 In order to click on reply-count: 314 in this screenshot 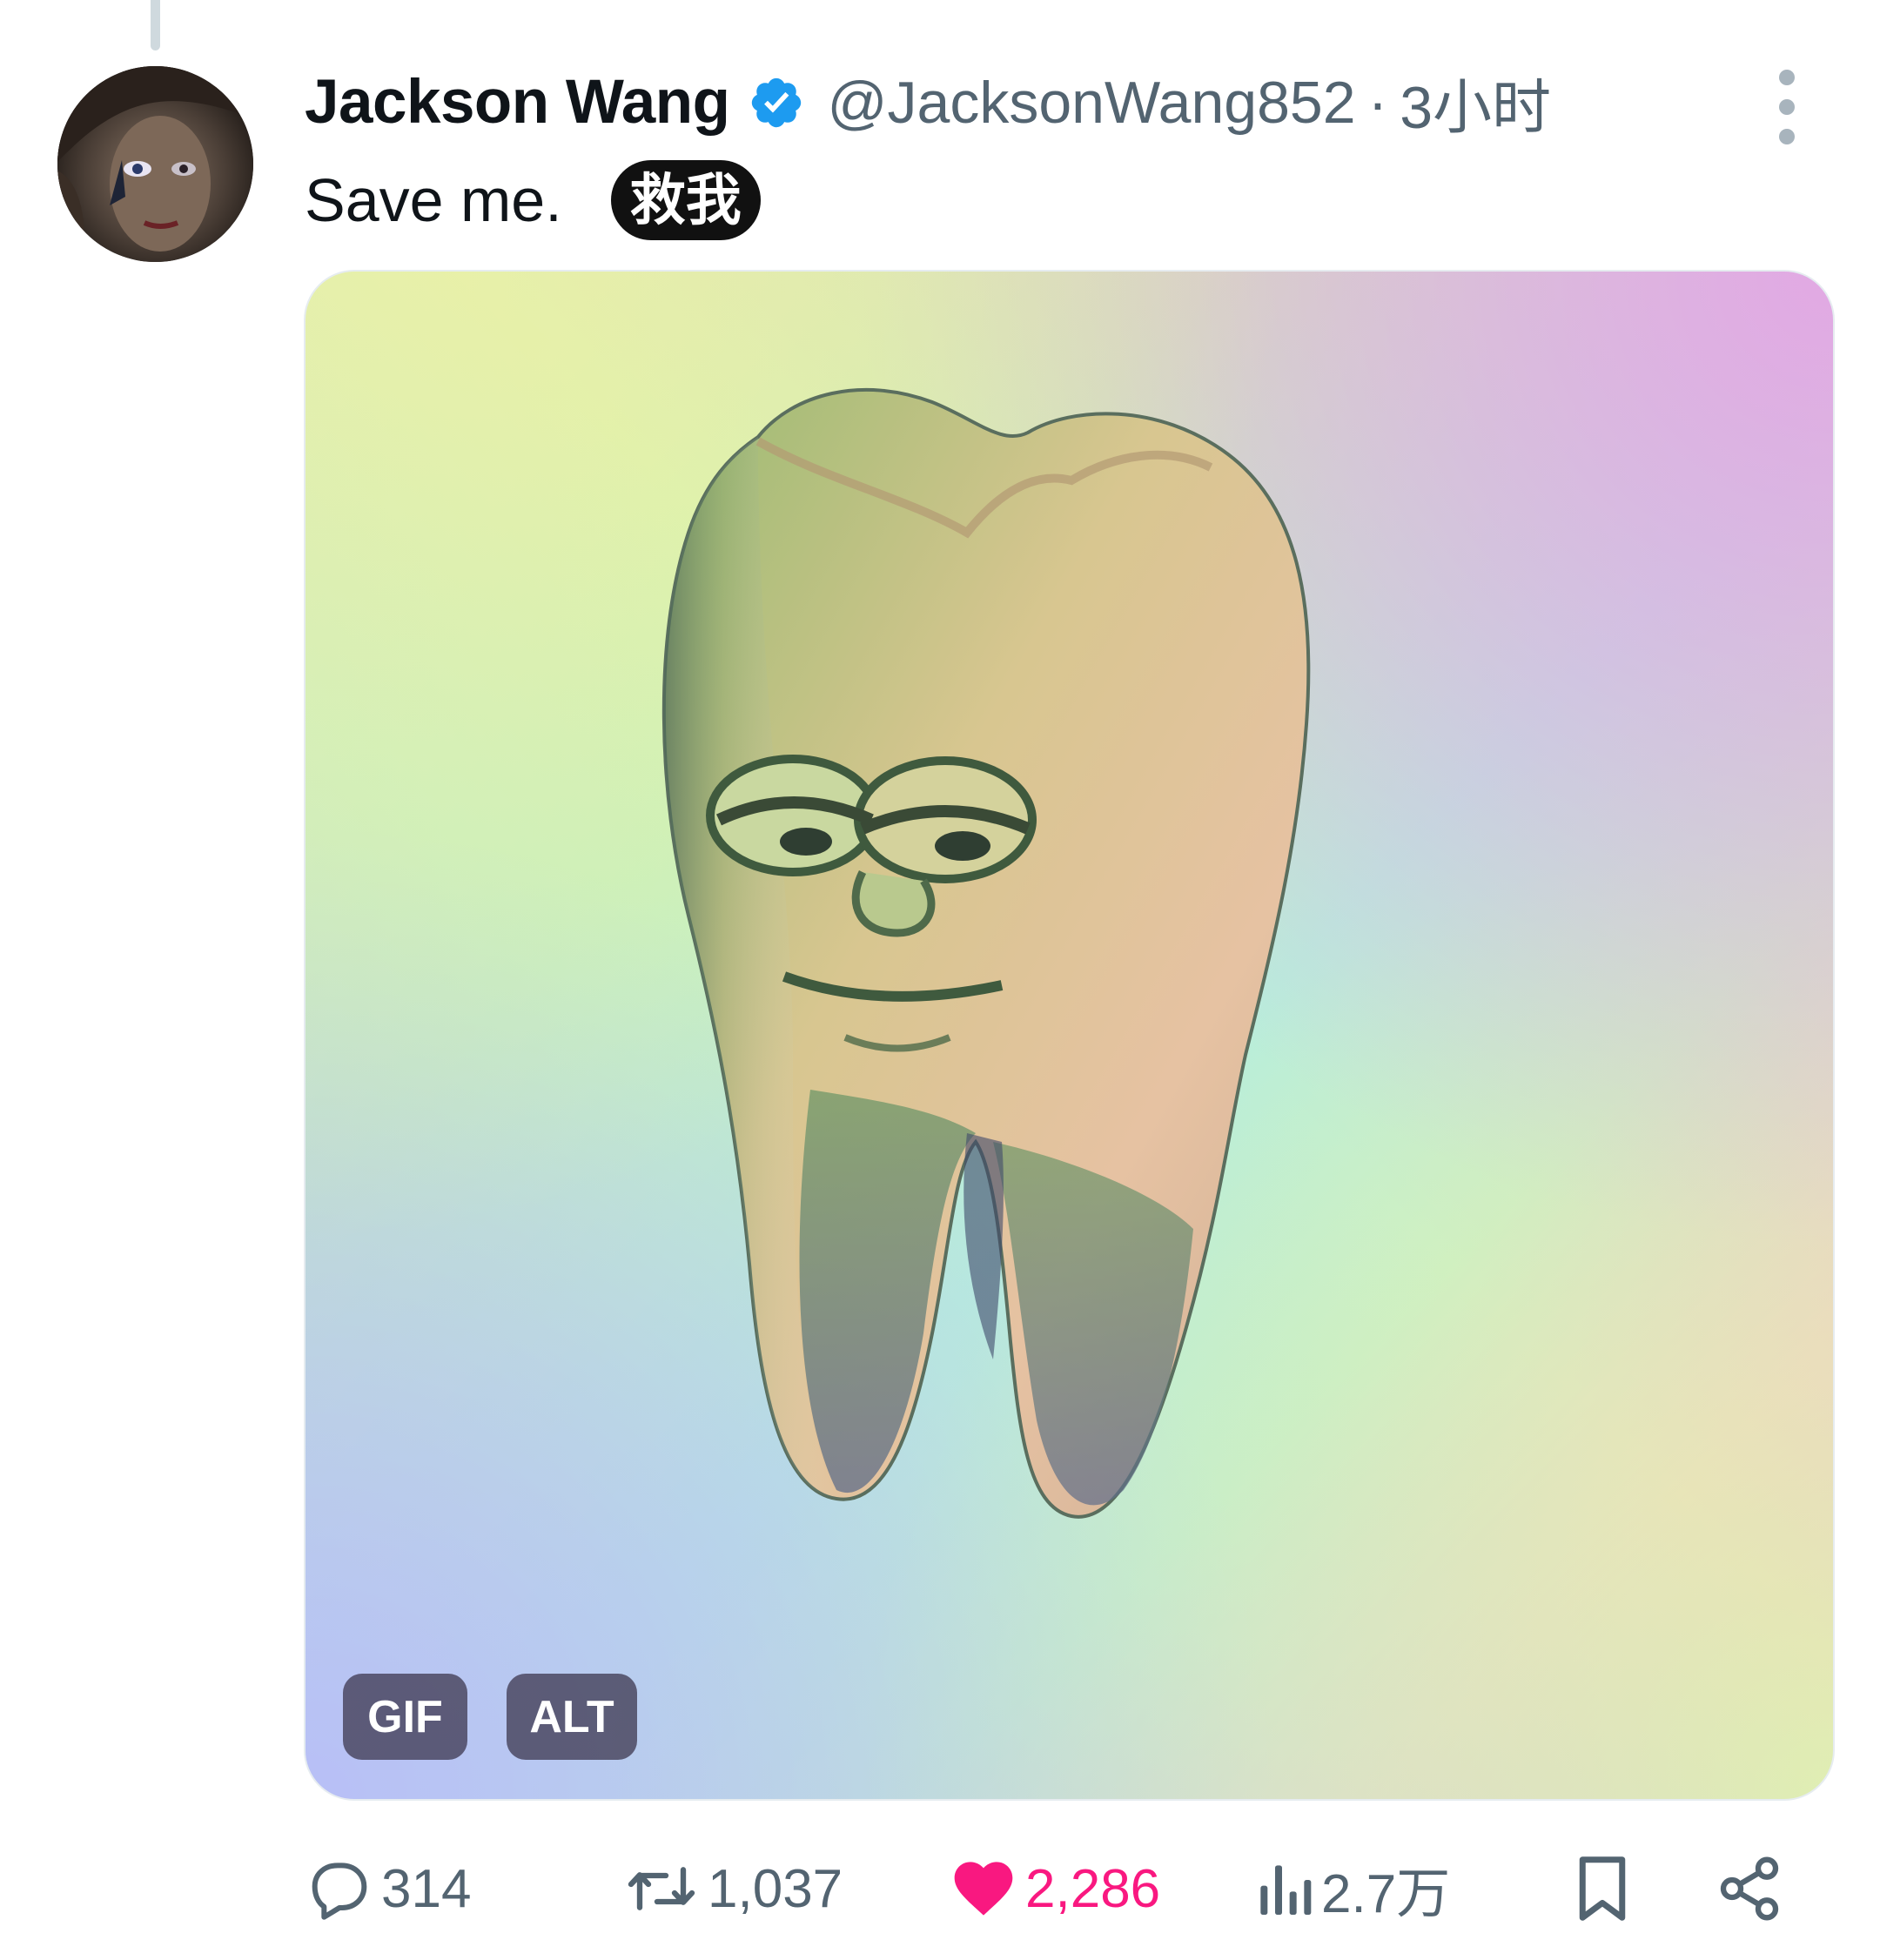, I will do `click(426, 1889)`.